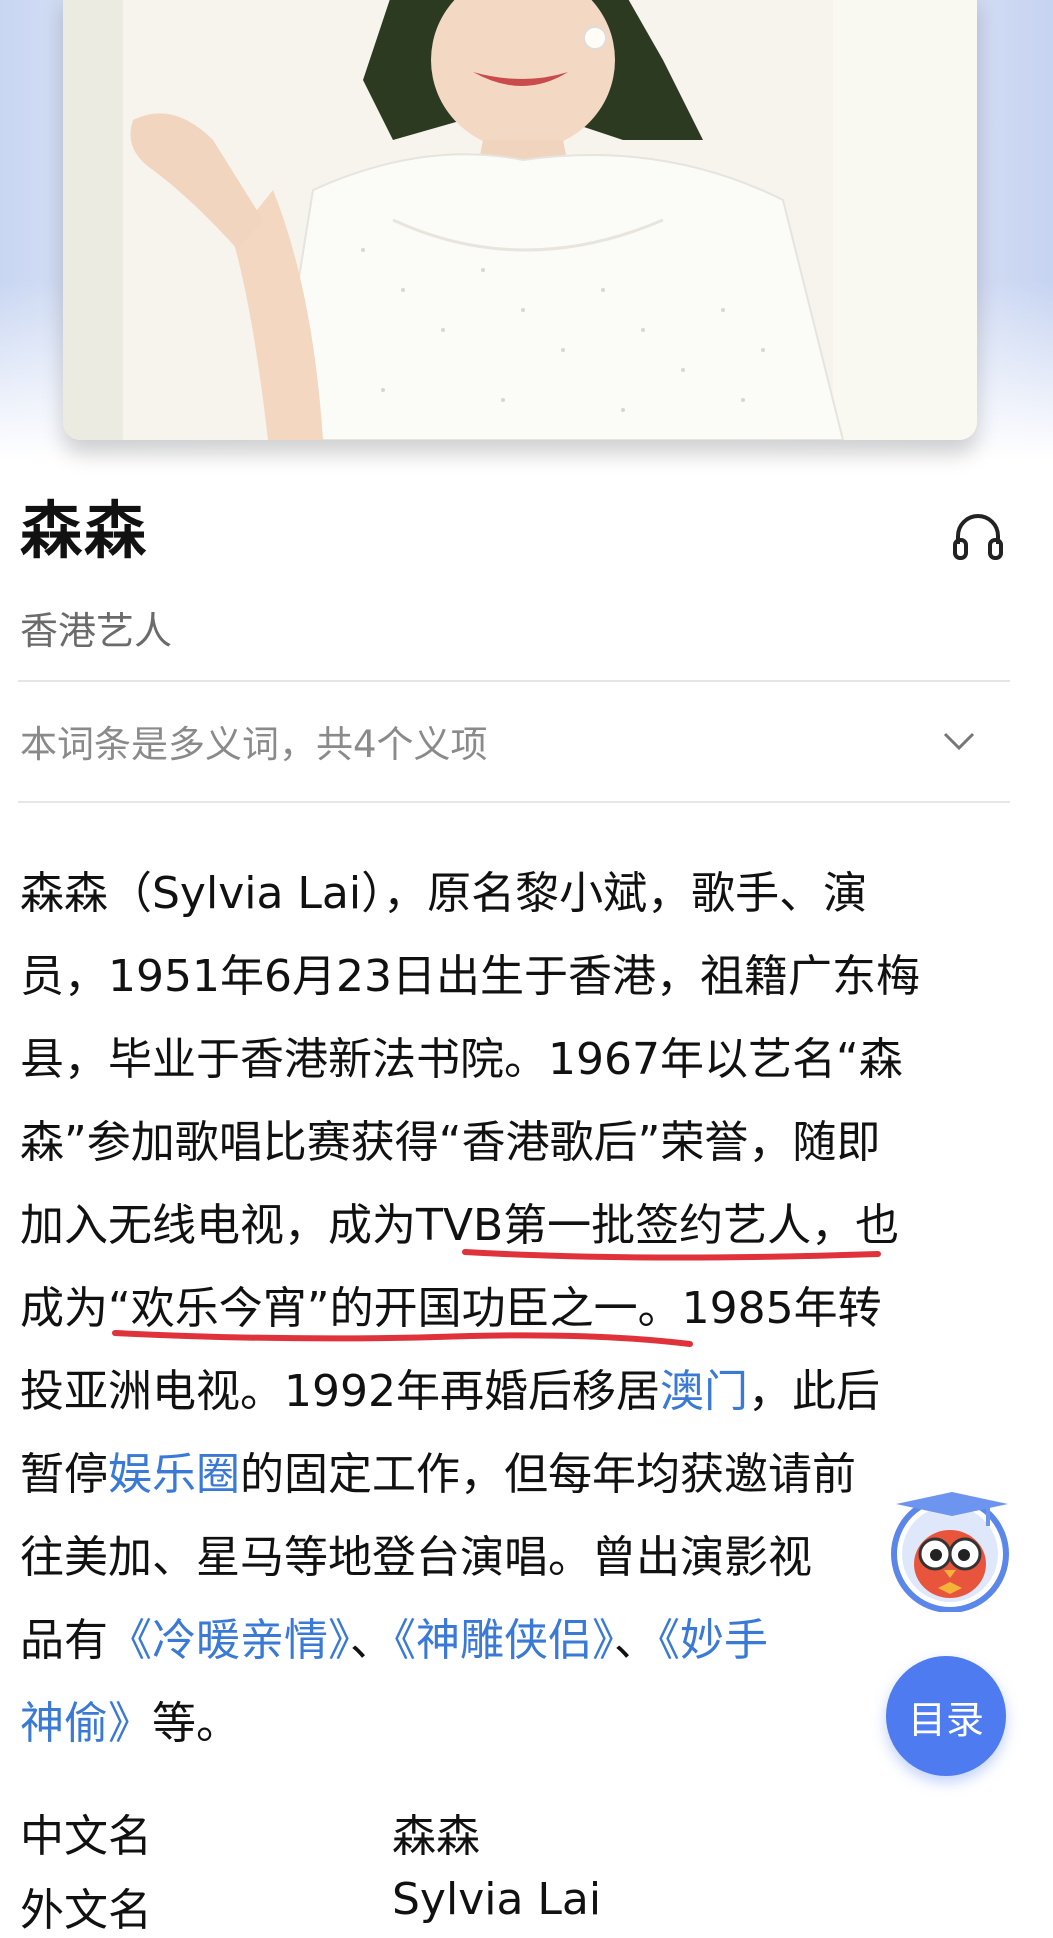 This screenshot has height=1938, width=1053. Describe the element at coordinates (461, 1059) in the screenshot. I see `intro-line: 县，毕业于香港新法书院。1967年以艺名“森` at that location.